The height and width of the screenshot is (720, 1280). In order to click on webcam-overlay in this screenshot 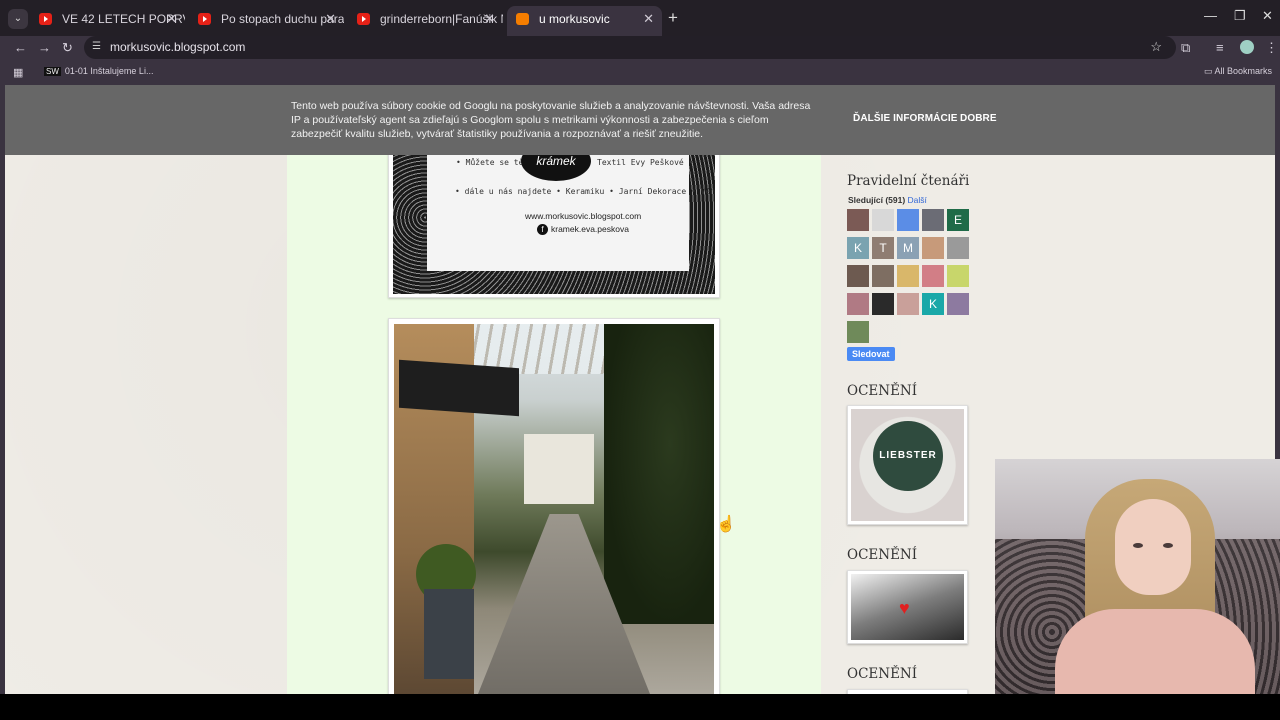, I will do `click(1137, 576)`.